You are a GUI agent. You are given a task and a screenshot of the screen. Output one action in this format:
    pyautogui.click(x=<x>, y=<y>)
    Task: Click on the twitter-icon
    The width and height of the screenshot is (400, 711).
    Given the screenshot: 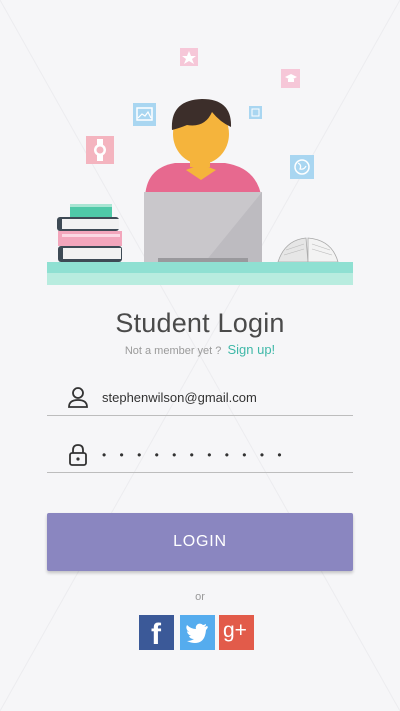 What is the action you would take?
    pyautogui.click(x=197, y=633)
    